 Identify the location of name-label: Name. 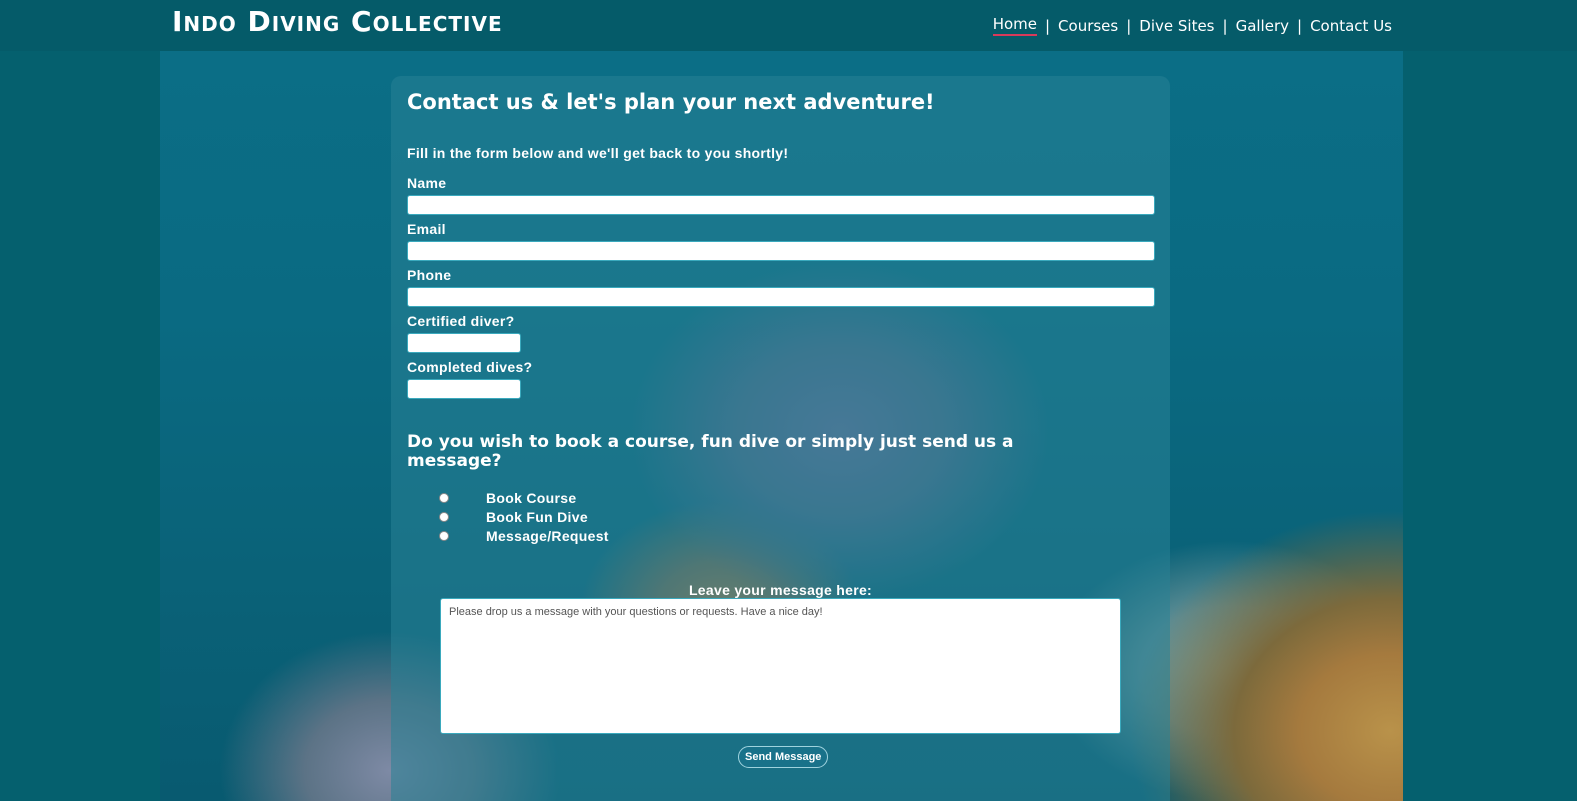
(427, 183).